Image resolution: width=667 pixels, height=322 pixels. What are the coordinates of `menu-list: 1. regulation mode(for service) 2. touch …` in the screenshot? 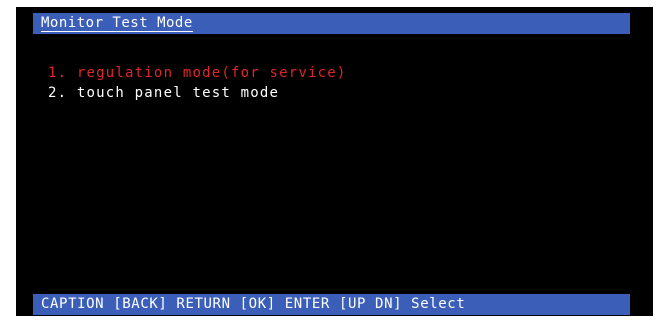 It's located at (197, 83).